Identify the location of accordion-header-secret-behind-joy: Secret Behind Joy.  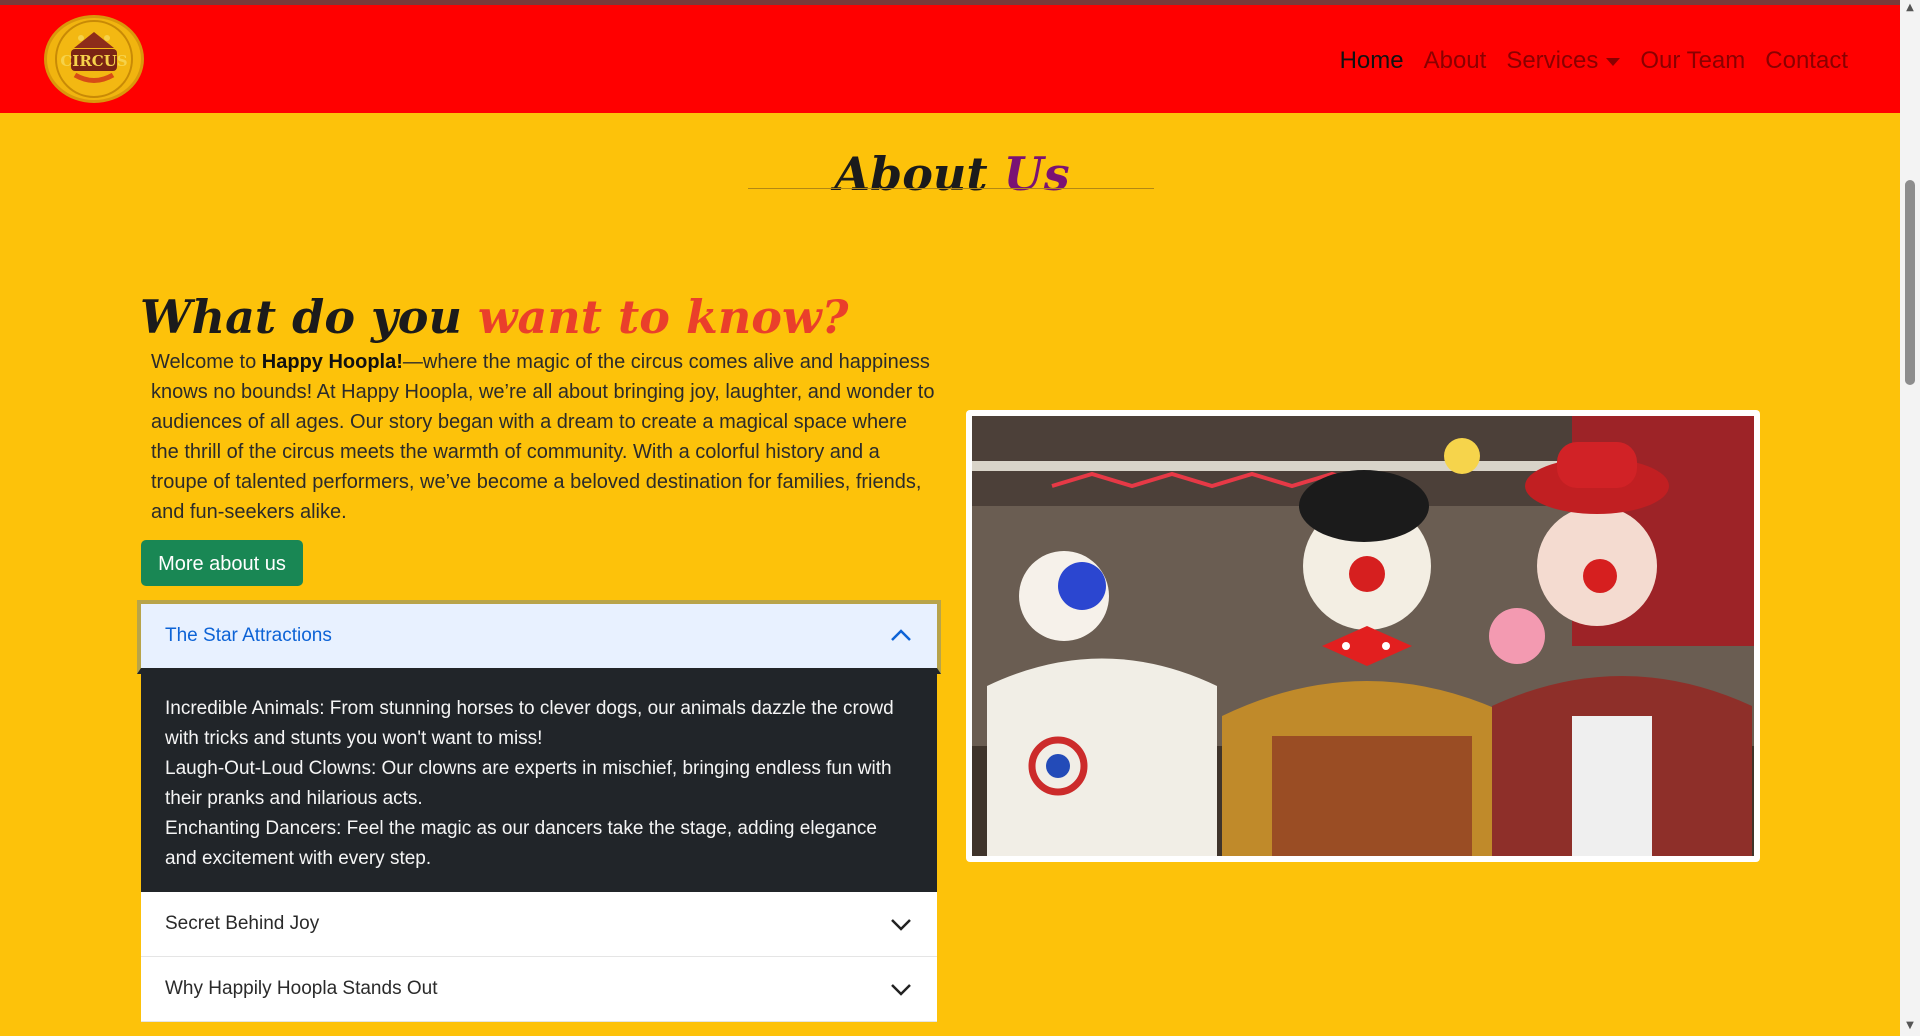
(539, 924).